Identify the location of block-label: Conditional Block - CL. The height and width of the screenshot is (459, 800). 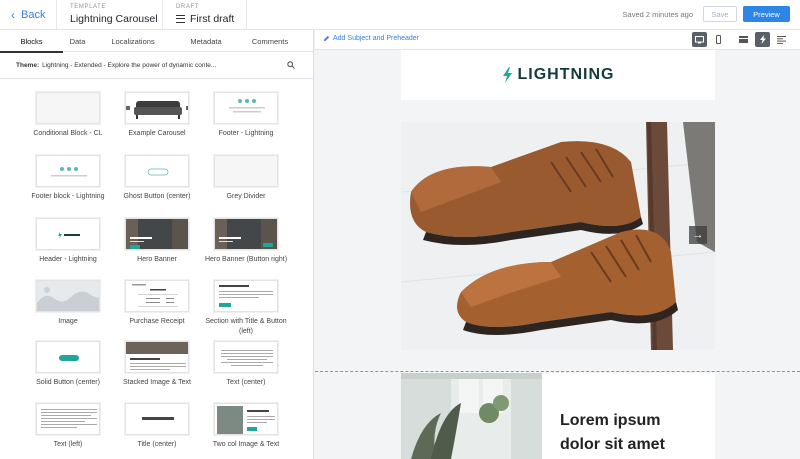
(68, 133).